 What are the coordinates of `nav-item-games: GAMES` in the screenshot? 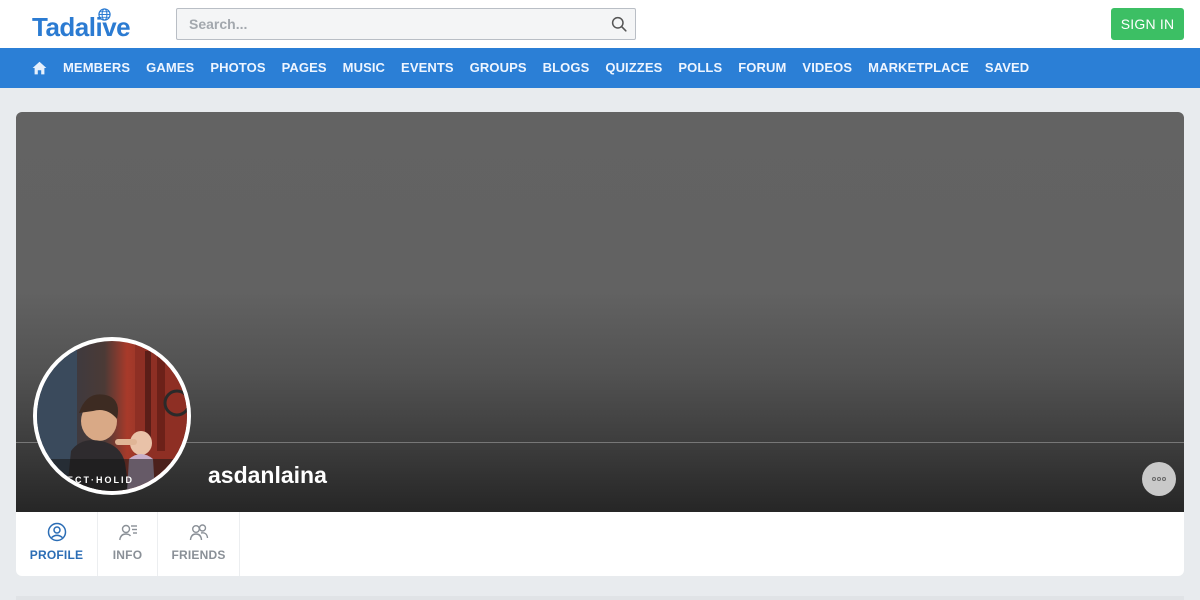 It's located at (170, 68).